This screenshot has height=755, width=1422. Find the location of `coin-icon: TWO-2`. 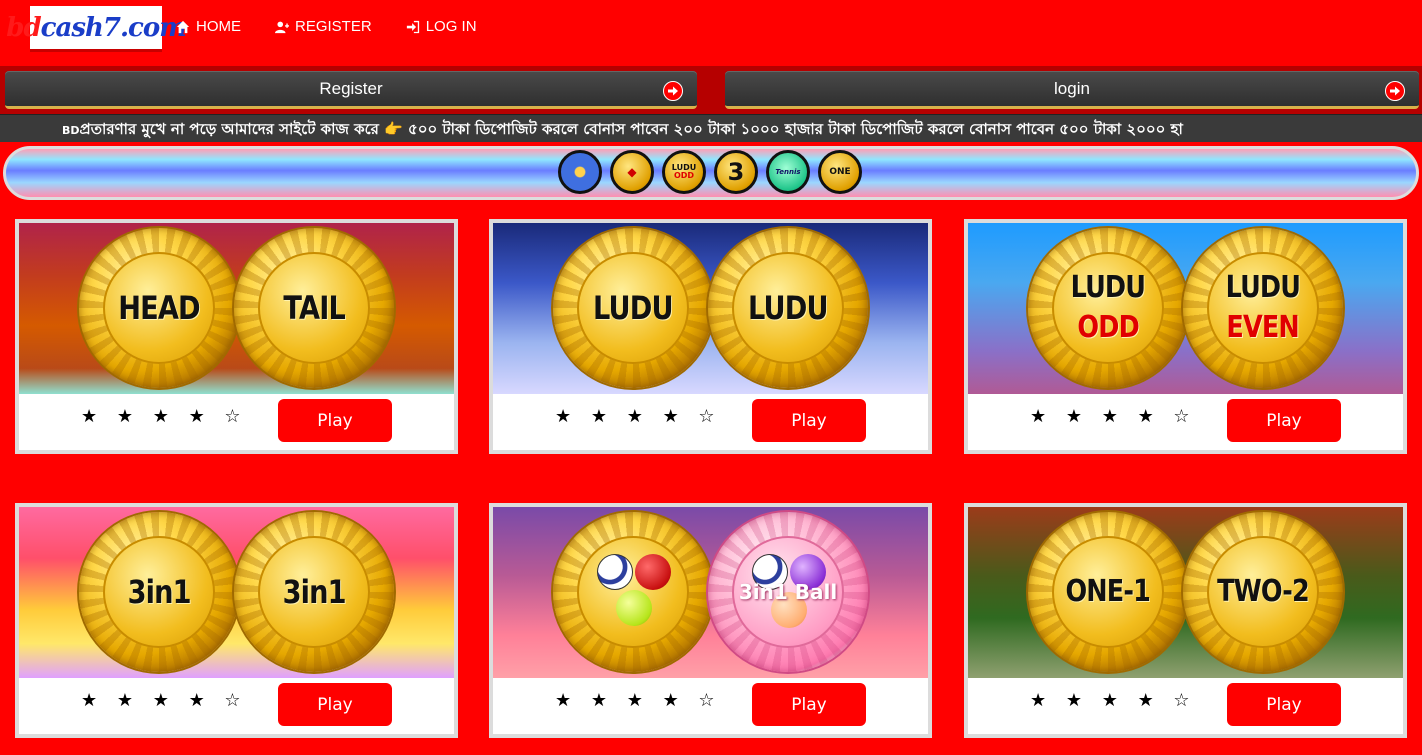

coin-icon: TWO-2 is located at coordinates (1263, 592).